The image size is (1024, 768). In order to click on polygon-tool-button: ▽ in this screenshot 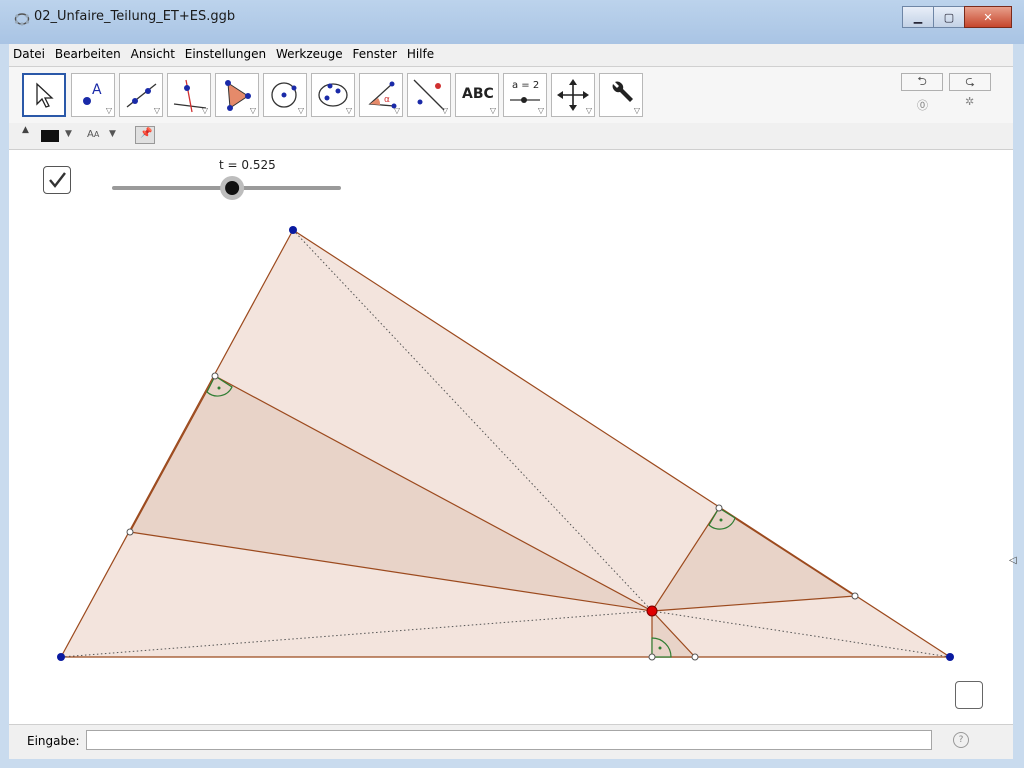, I will do `click(237, 95)`.